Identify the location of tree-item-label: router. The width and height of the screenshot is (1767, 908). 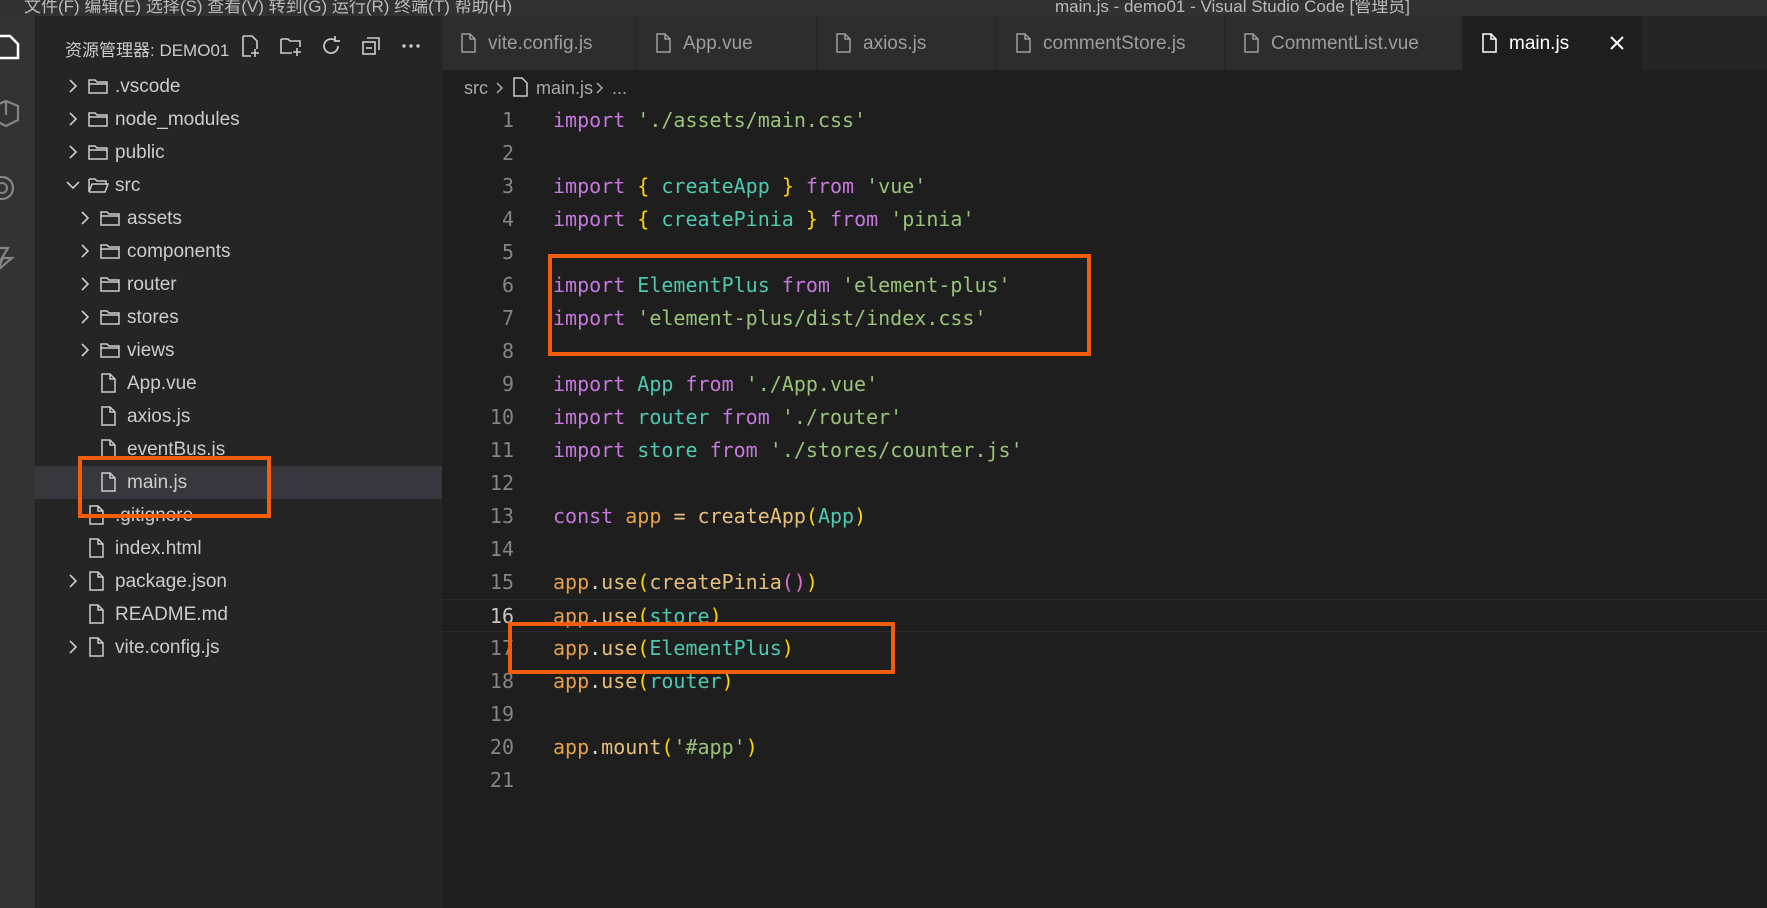
(152, 284).